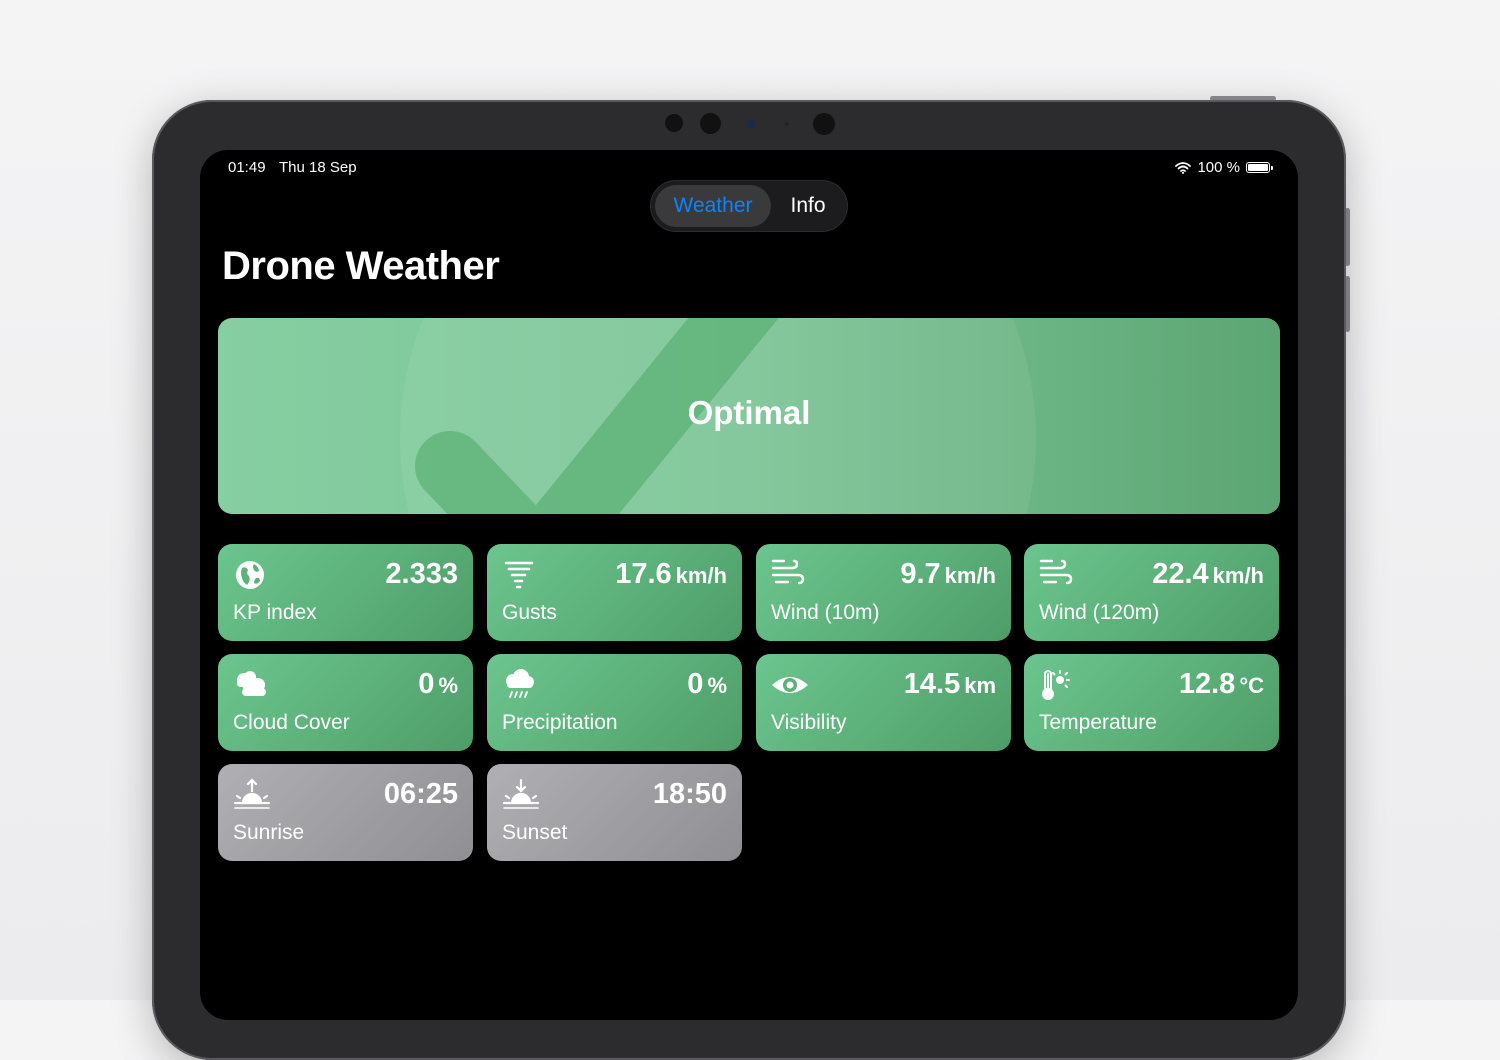  What do you see at coordinates (920, 574) in the screenshot?
I see `metric-number: 9.7` at bounding box center [920, 574].